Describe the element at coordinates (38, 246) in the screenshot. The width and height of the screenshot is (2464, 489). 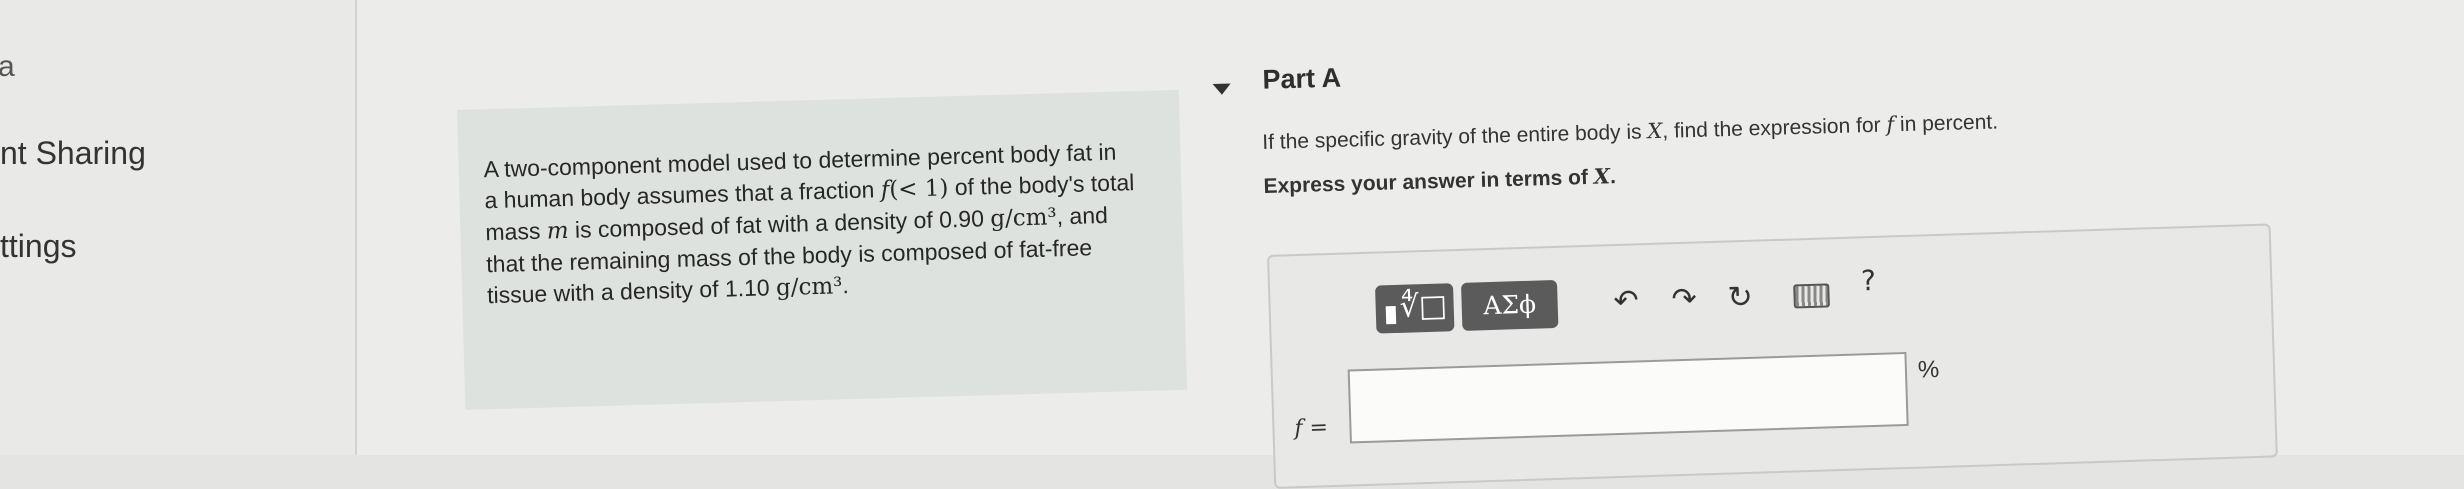
I see `sidebar-item-settings: ttings` at that location.